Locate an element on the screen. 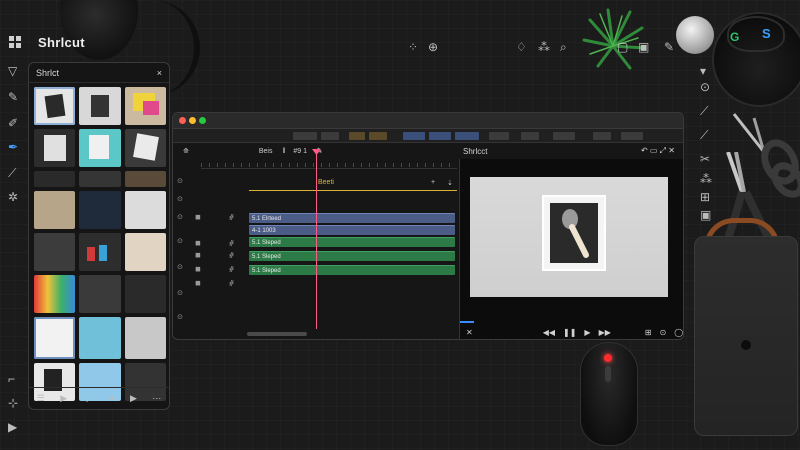 This screenshot has height=450, width=800. close-preview-icon: ✕ is located at coordinates (469, 332).